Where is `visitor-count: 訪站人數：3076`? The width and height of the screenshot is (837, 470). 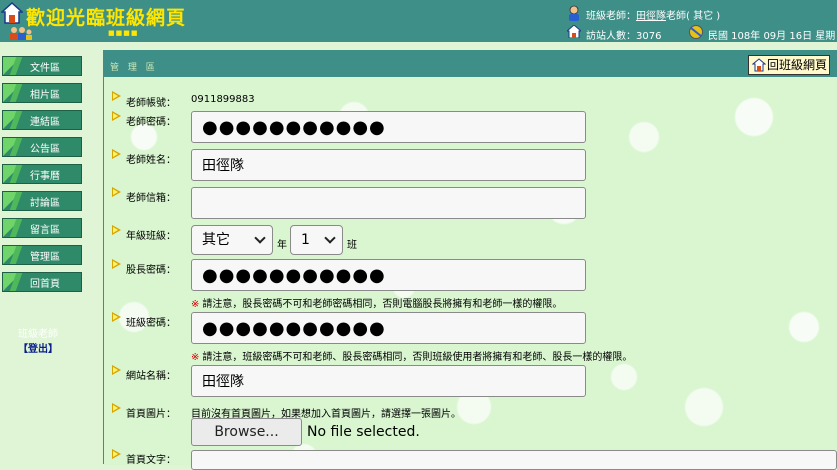
visitor-count: 訪站人數：3076 is located at coordinates (623, 34).